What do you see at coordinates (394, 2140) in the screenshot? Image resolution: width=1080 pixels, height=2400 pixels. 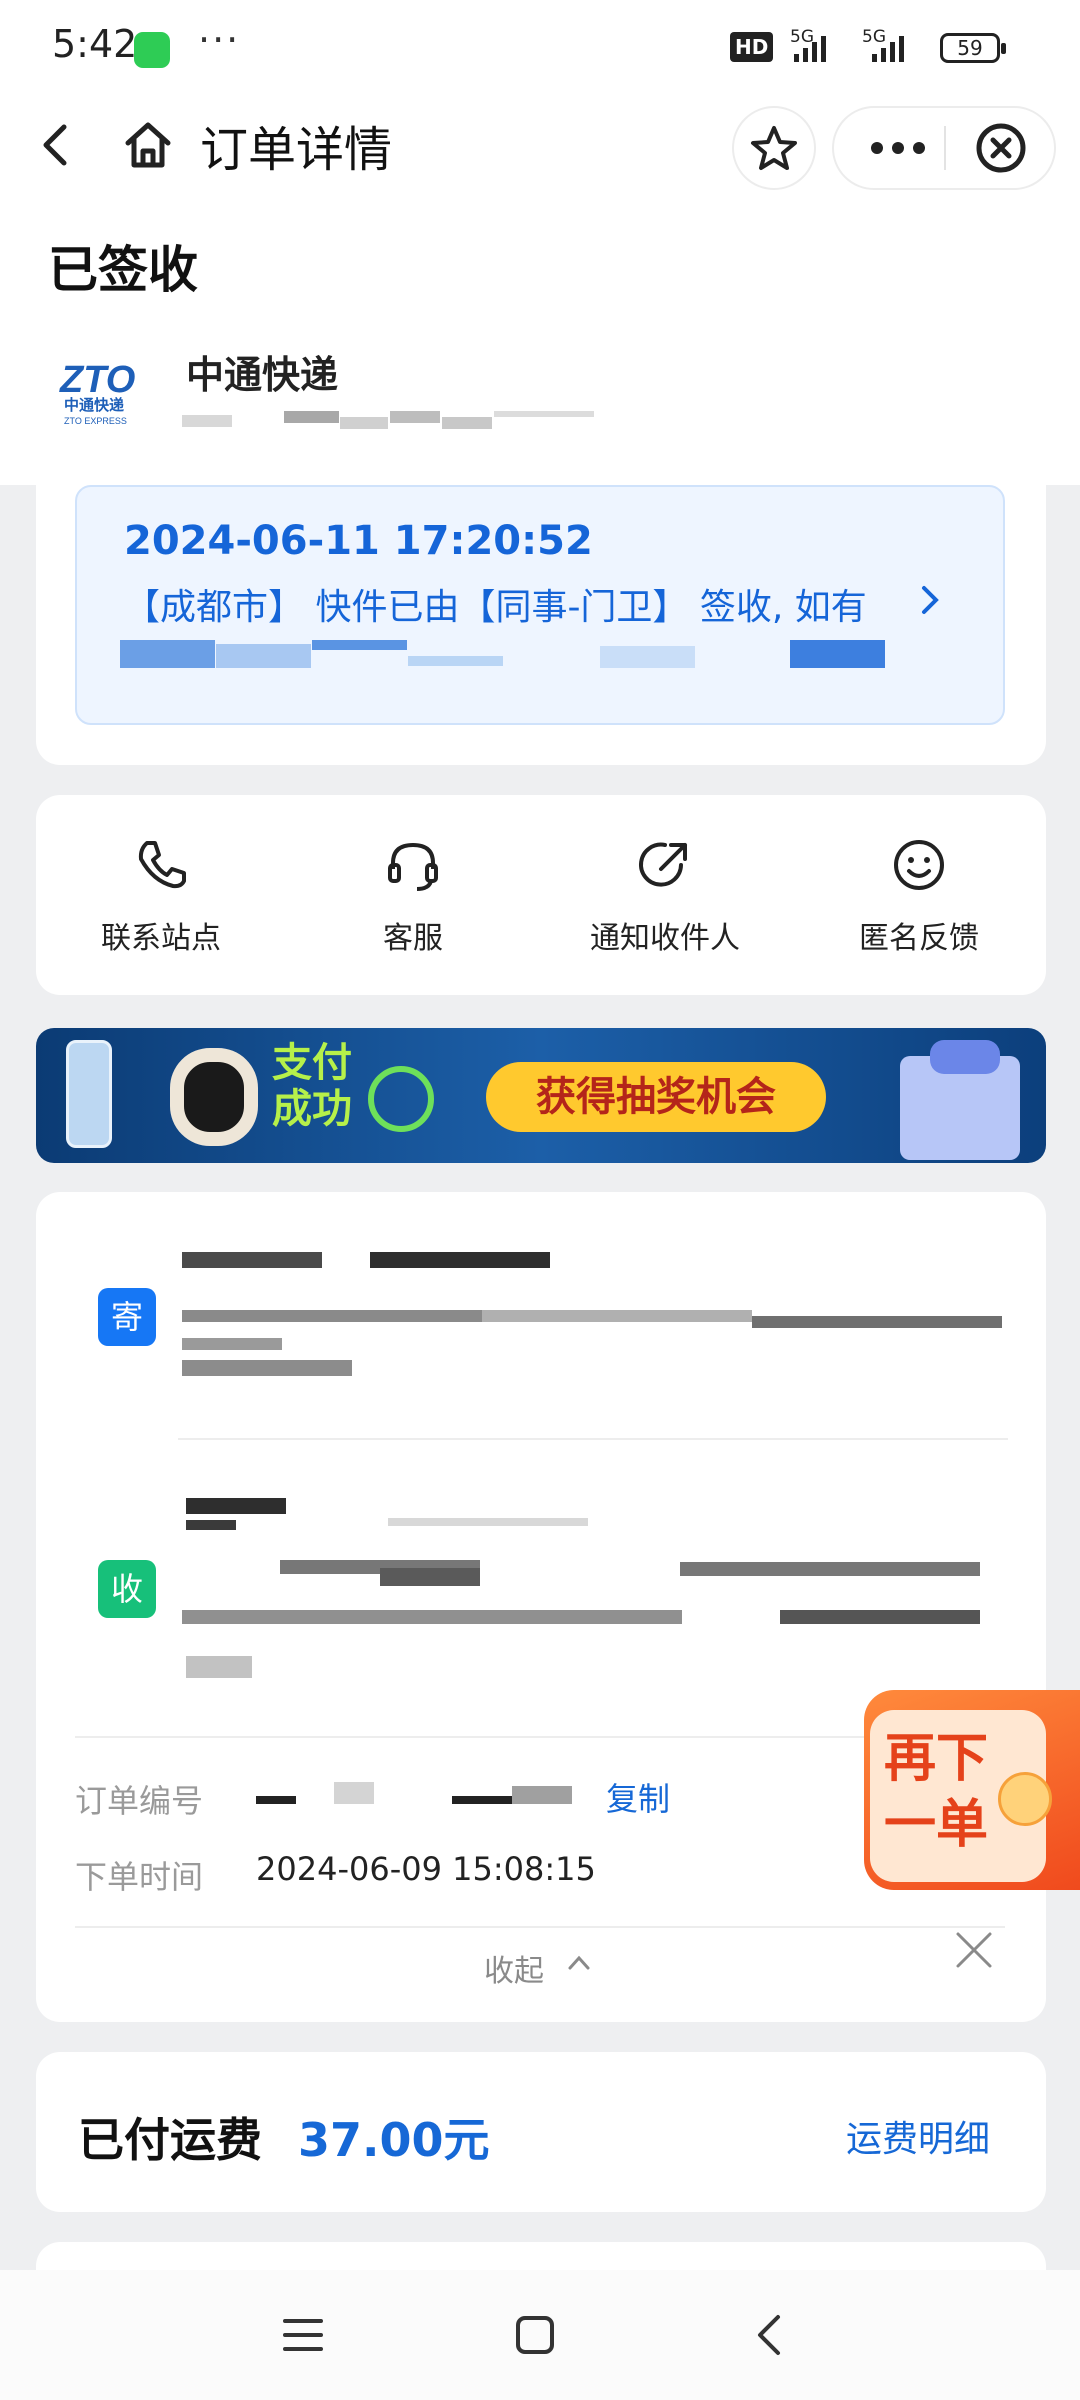 I see `fee-amount: 37.00元` at bounding box center [394, 2140].